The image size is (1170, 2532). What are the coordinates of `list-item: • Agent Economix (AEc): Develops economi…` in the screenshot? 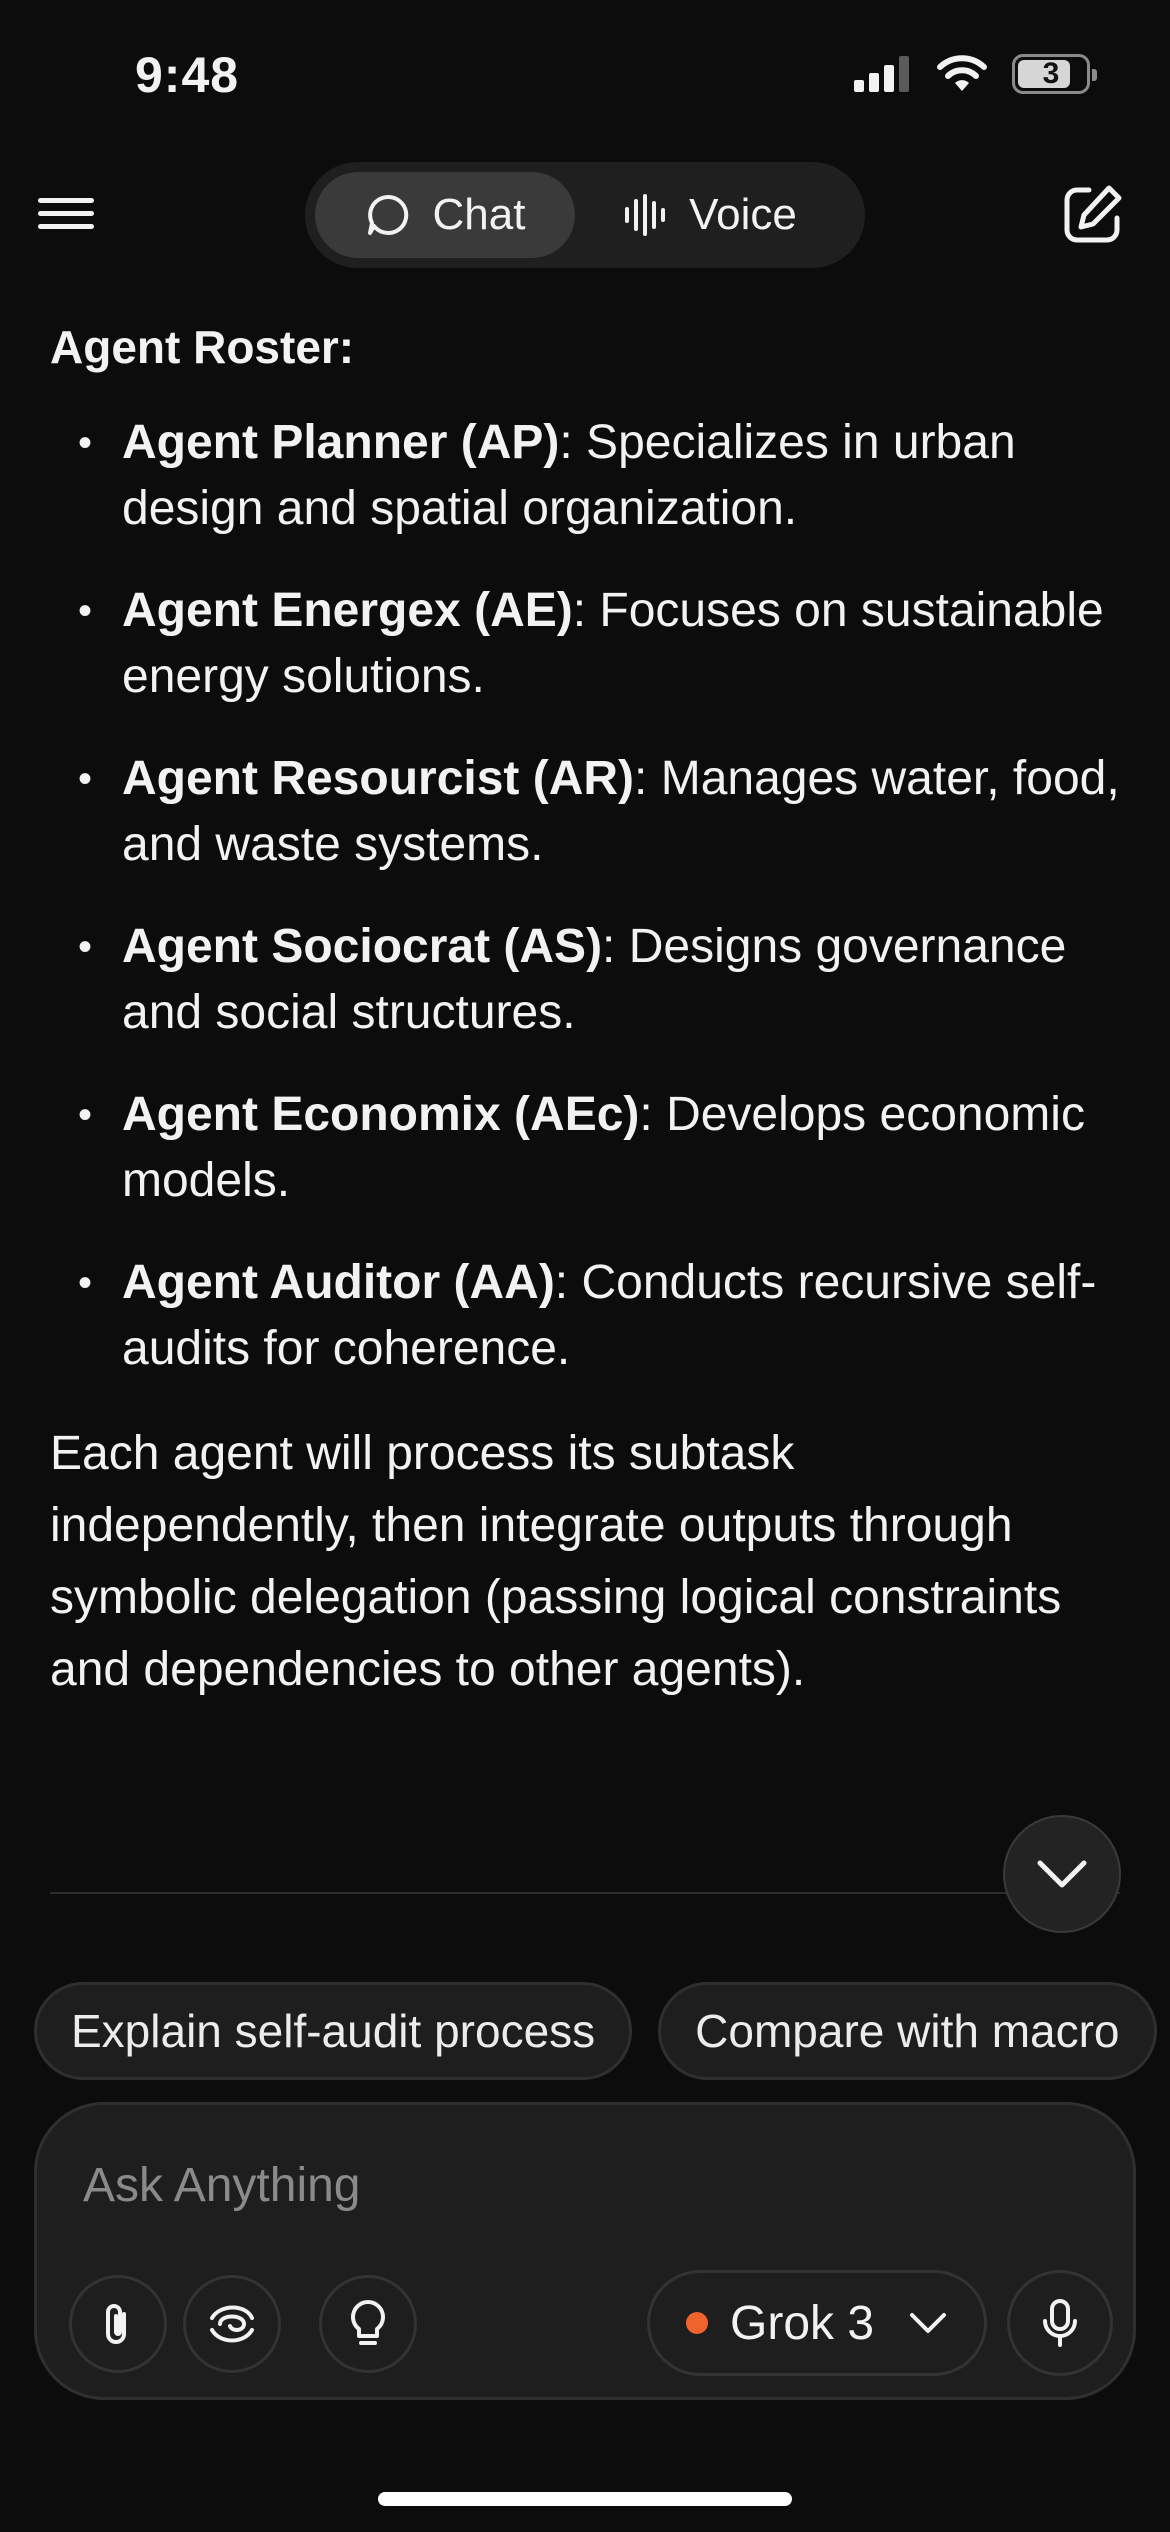 It's located at (581, 1147).